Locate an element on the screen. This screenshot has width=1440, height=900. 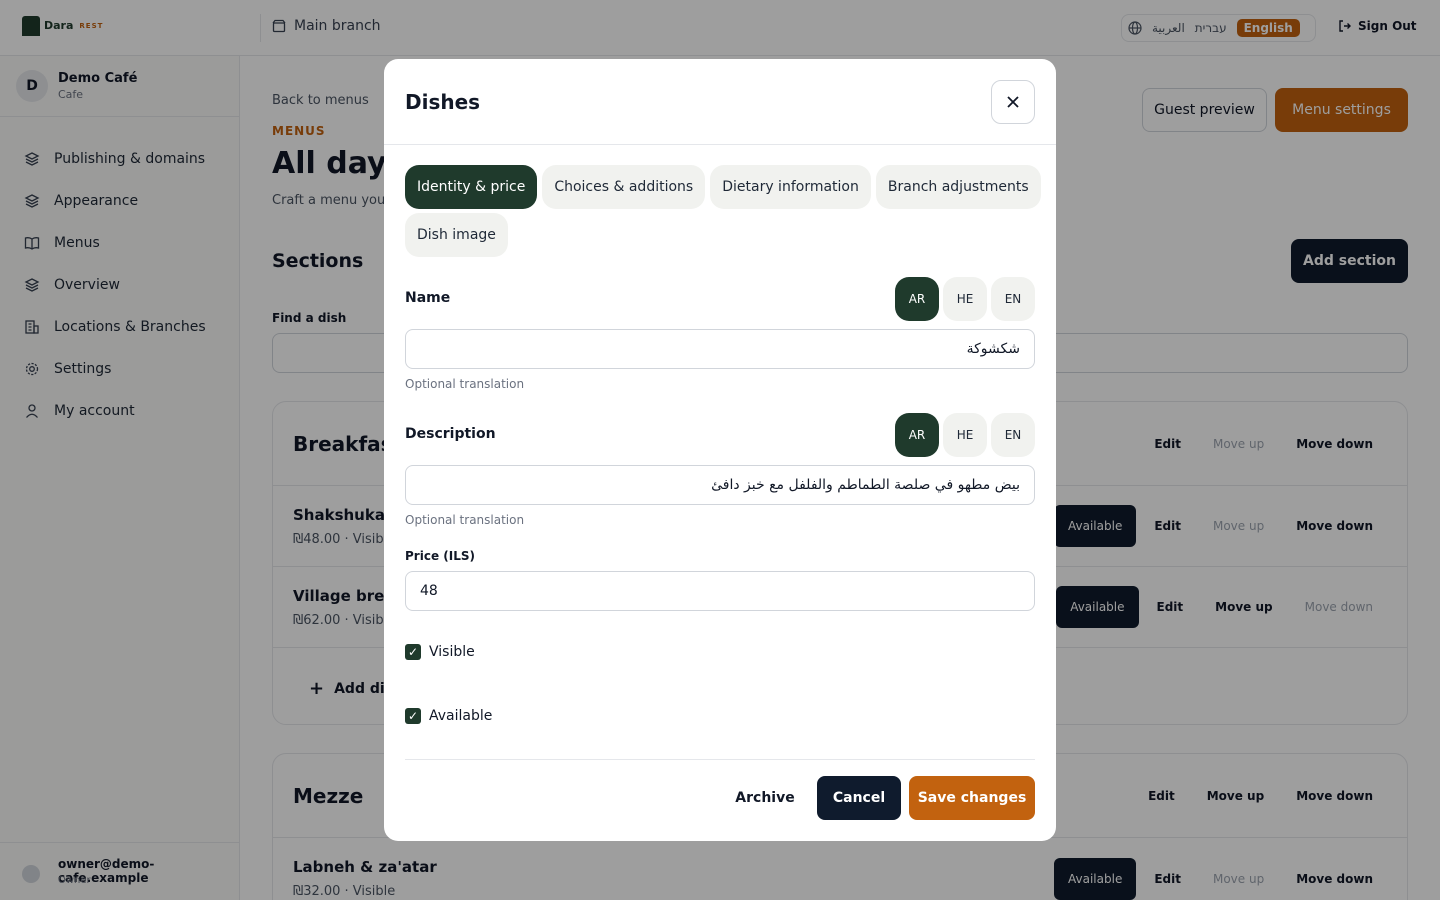
available-checkbox-row: ✓ Available is located at coordinates (448, 716).